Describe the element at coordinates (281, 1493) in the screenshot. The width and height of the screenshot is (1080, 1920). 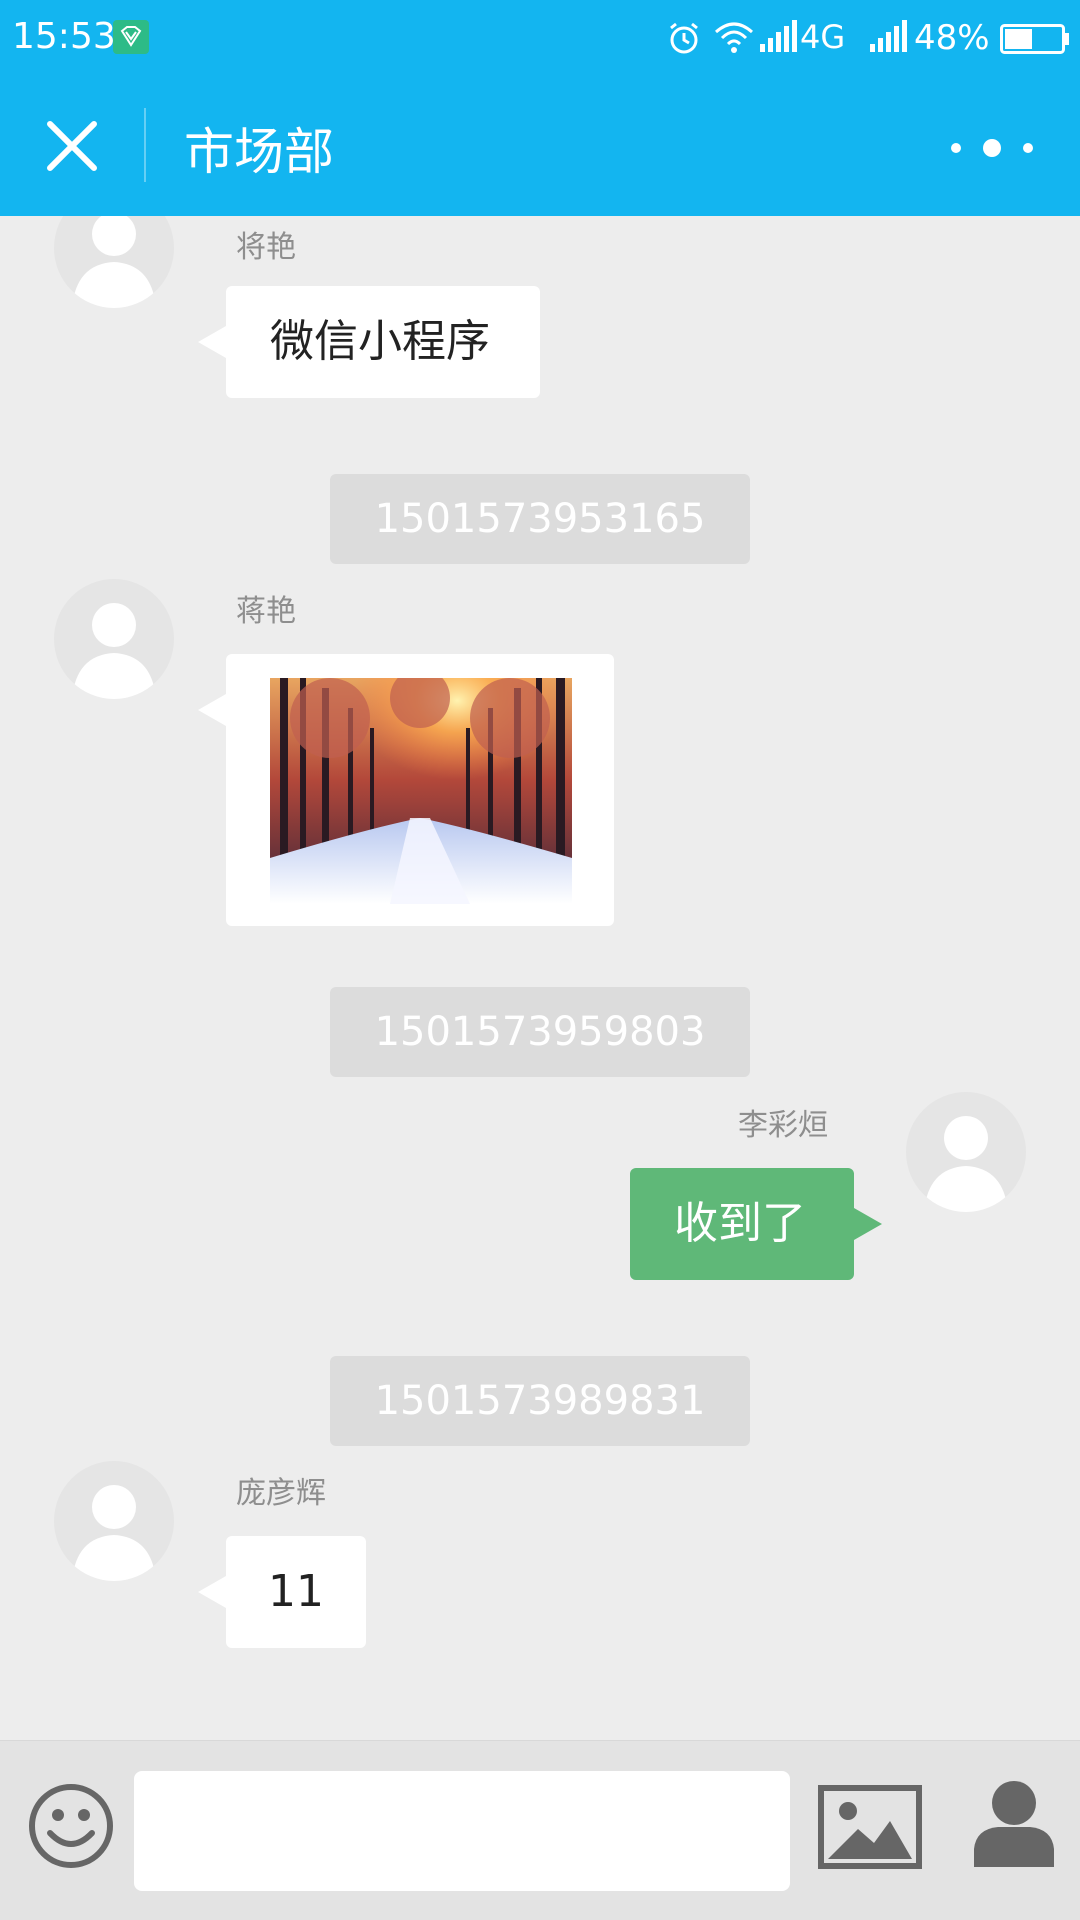
I see `sender-name: 庞彦辉` at that location.